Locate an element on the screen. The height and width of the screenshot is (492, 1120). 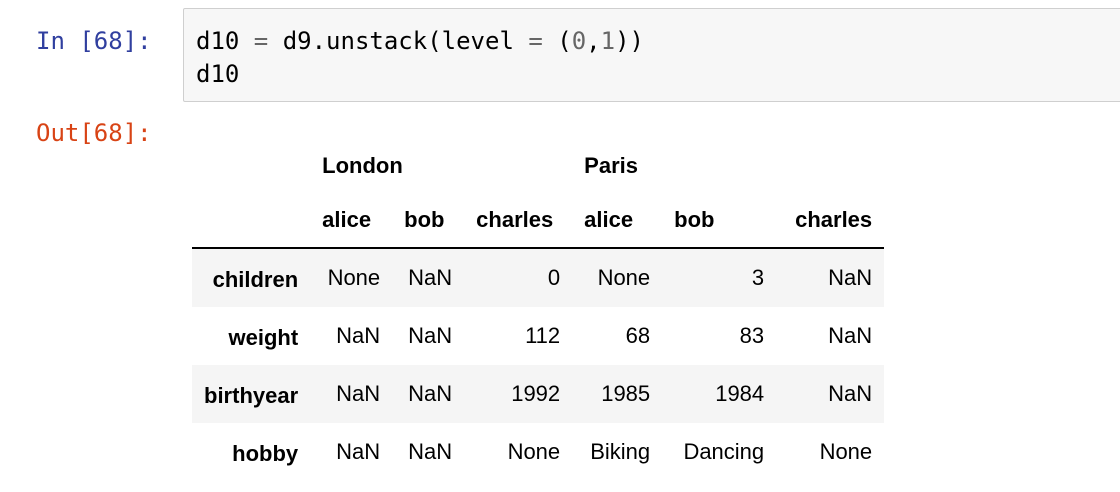
code-editor: d10 = d9.unstack(level = (0,1)) d10 is located at coordinates (420, 58).